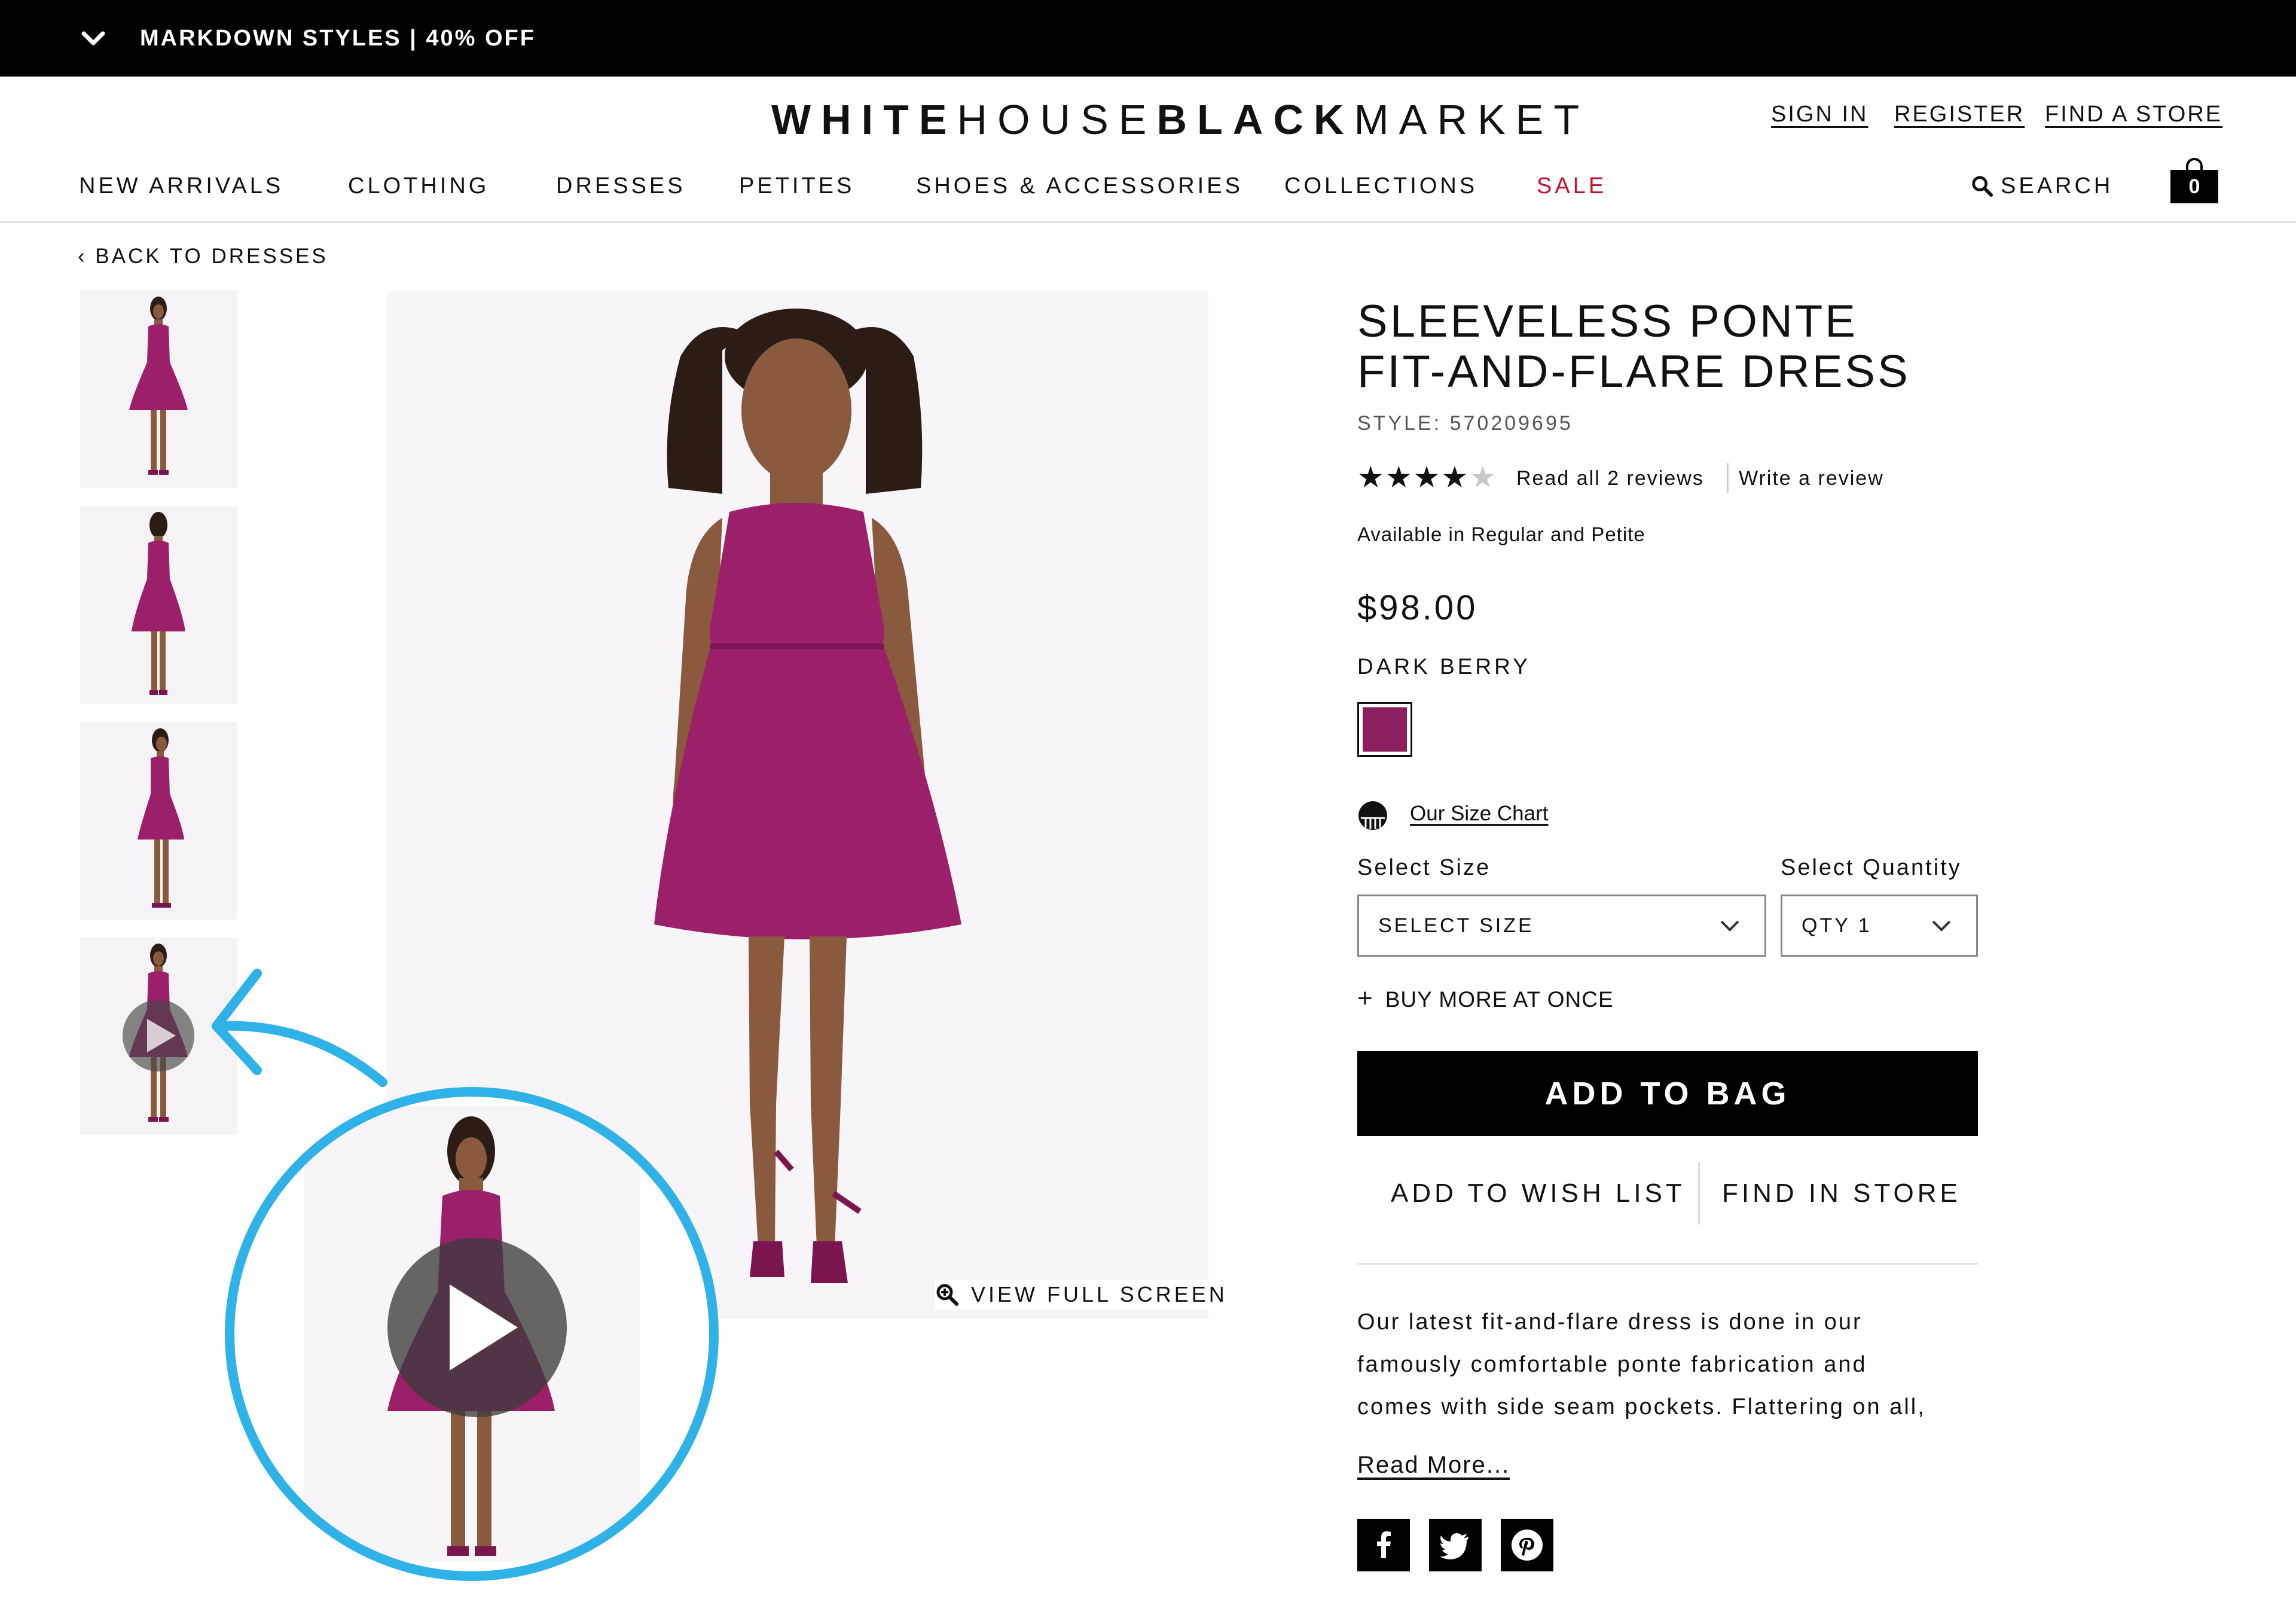 The height and width of the screenshot is (1624, 2296). Describe the element at coordinates (1380, 186) in the screenshot. I see `nav-collections: COLLECTIONS` at that location.